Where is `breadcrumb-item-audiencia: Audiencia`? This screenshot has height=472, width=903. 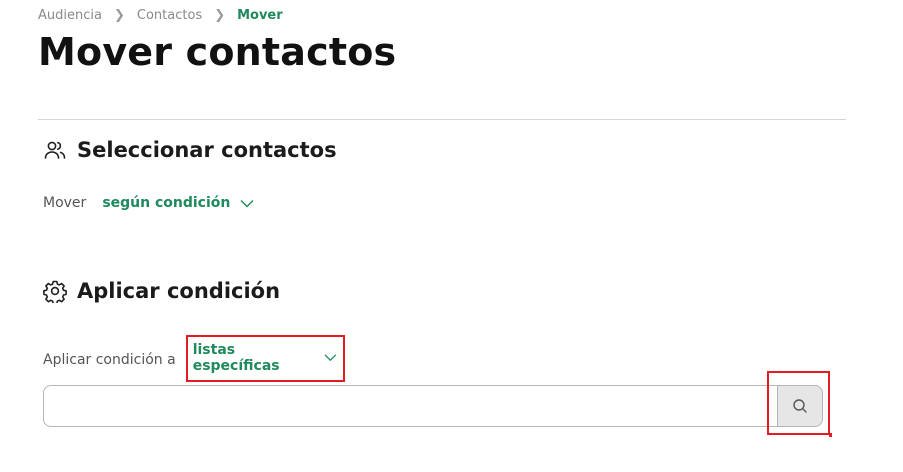 breadcrumb-item-audiencia: Audiencia is located at coordinates (70, 15).